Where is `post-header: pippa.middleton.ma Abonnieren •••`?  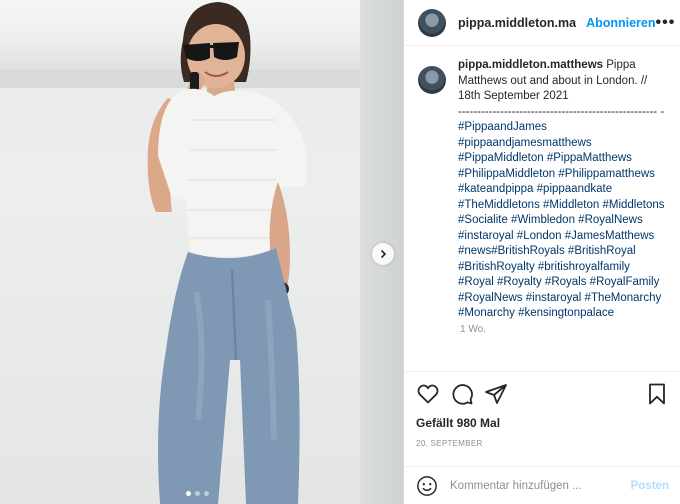 post-header: pippa.middleton.ma Abonnieren ••• is located at coordinates (542, 23).